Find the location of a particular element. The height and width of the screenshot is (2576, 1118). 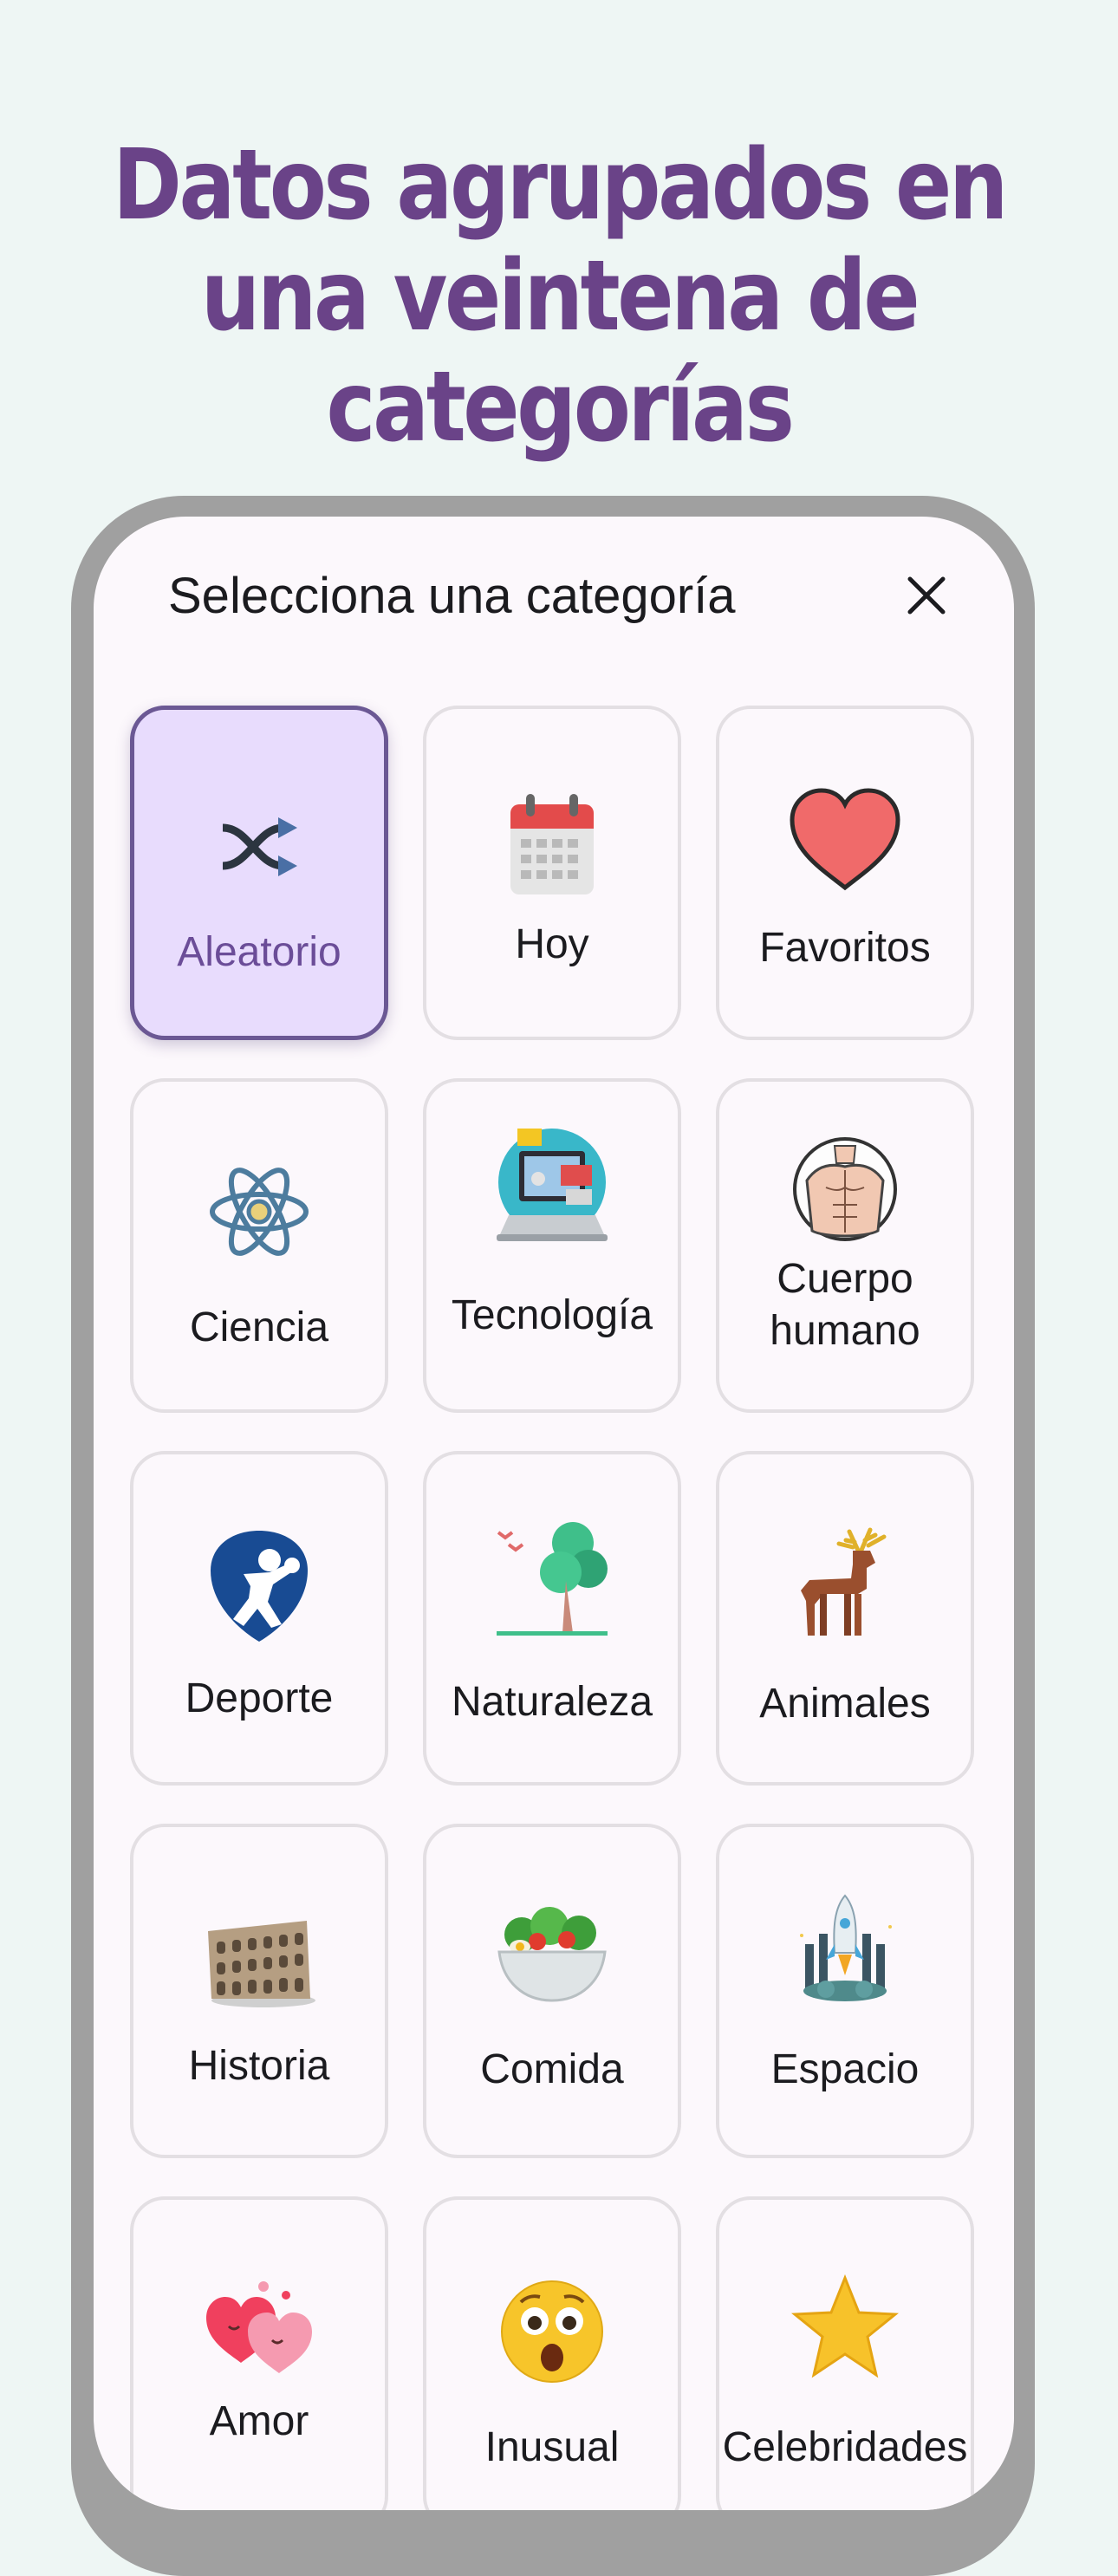

tree-icon is located at coordinates (552, 1579).